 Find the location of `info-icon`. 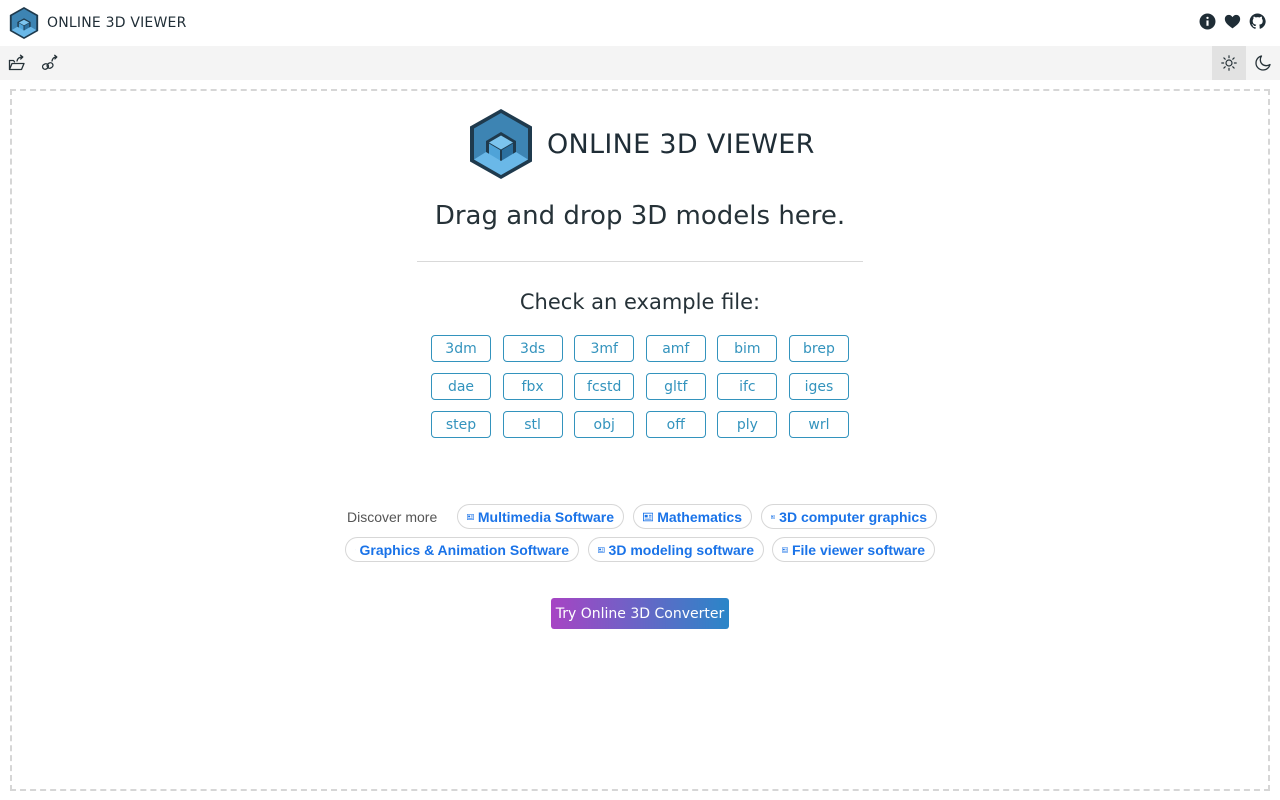

info-icon is located at coordinates (1207, 21).